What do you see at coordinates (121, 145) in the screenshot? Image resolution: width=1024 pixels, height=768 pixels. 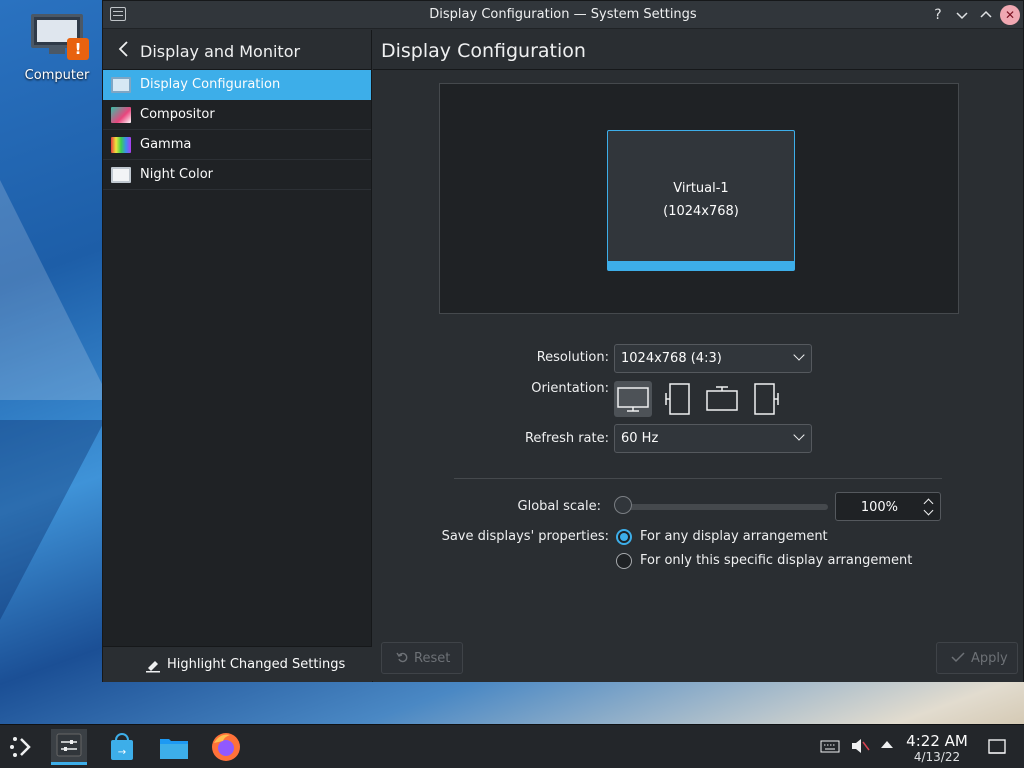 I see `gamma-icon` at bounding box center [121, 145].